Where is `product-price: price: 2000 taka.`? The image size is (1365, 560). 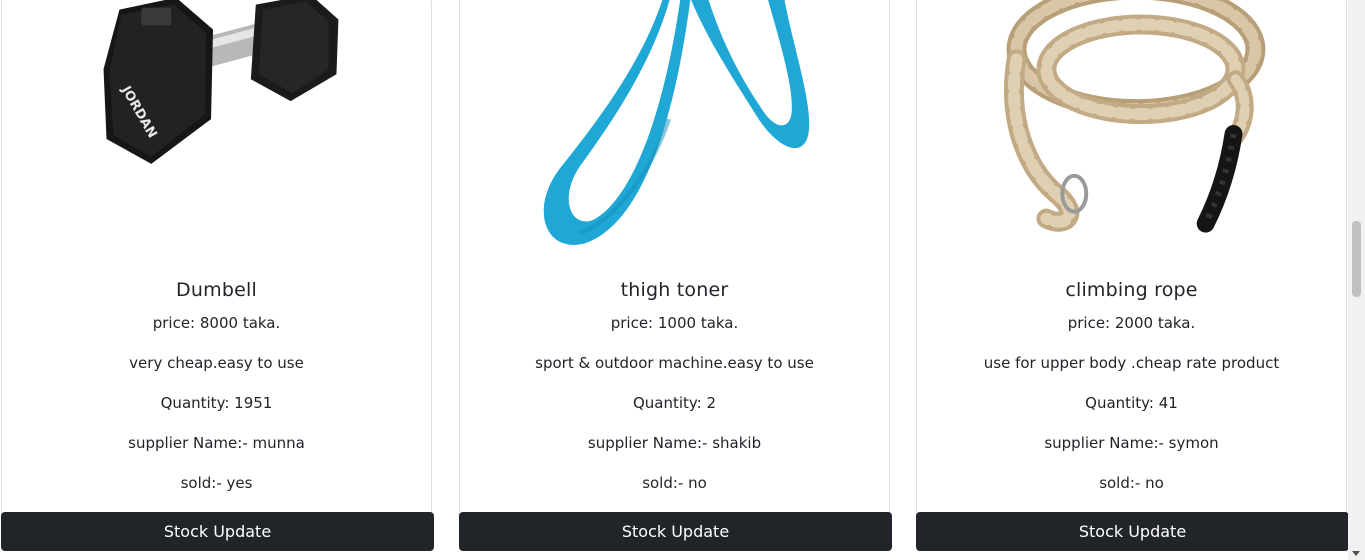
product-price: price: 2000 taka. is located at coordinates (1131, 323).